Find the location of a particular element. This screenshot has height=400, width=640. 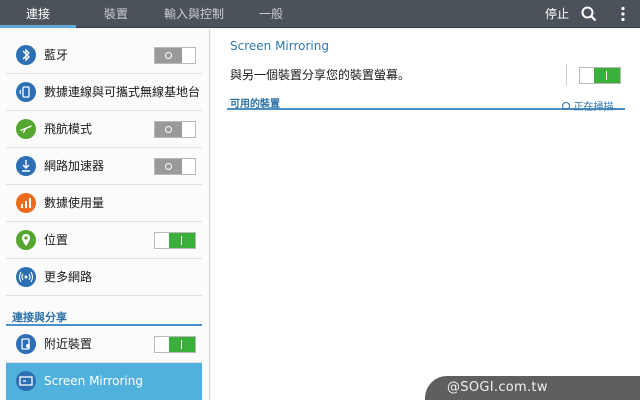

stop-button: 停止 is located at coordinates (557, 14).